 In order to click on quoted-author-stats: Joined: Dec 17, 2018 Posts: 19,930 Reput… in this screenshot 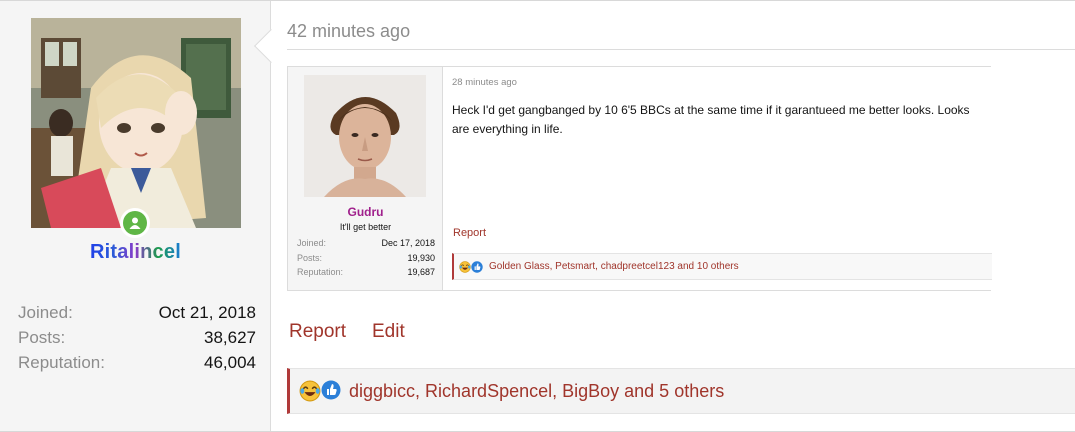, I will do `click(366, 260)`.